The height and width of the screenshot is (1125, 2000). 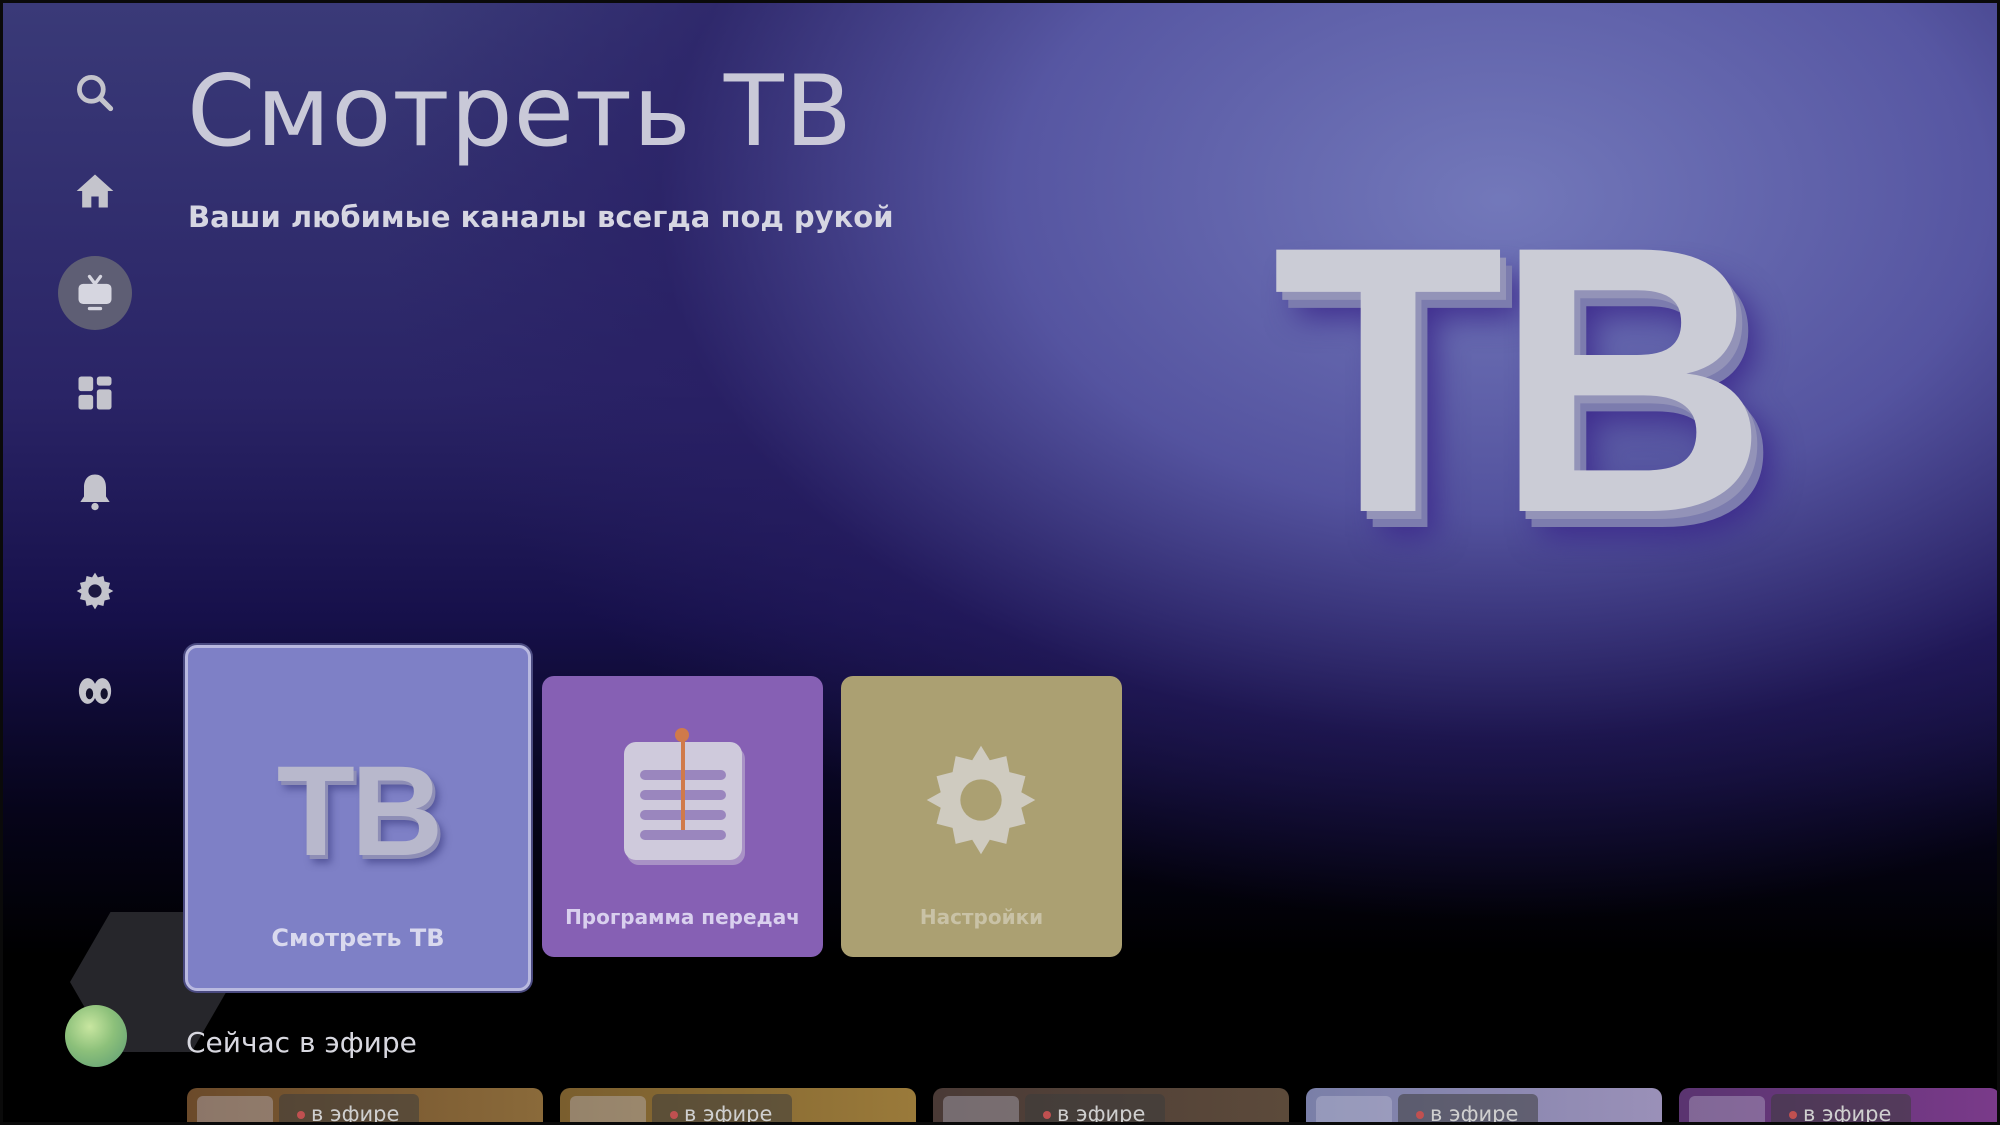 What do you see at coordinates (683, 794) in the screenshot?
I see `guide-icon` at bounding box center [683, 794].